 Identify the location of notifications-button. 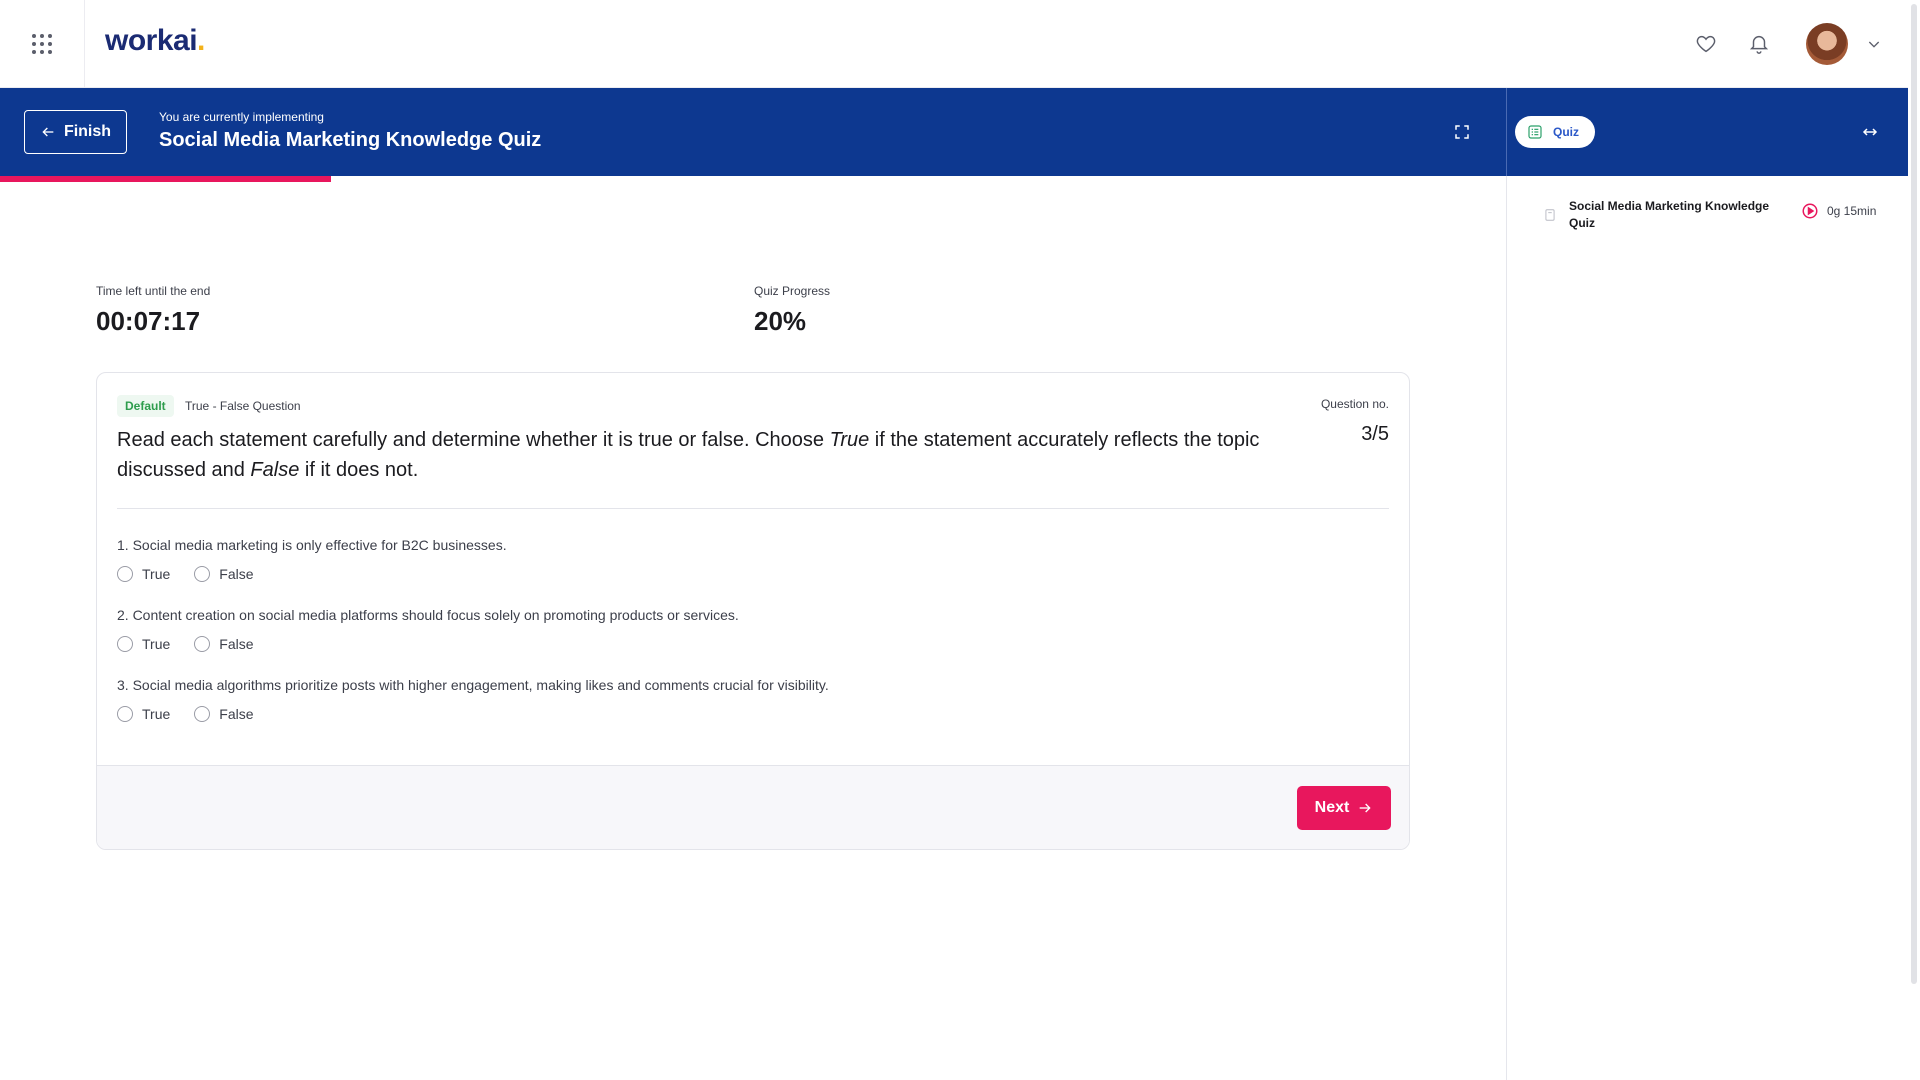
(1759, 44).